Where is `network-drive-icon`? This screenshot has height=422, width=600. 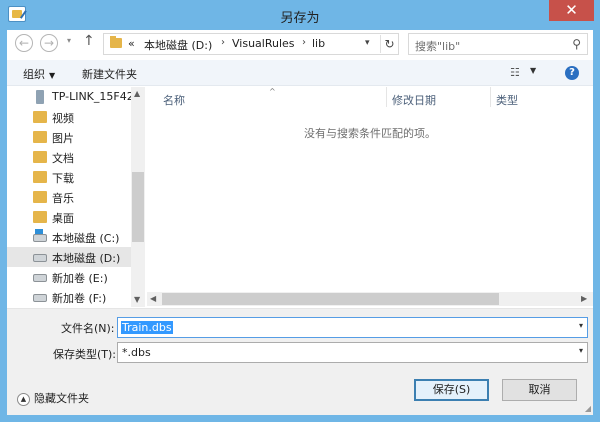
network-drive-icon is located at coordinates (40, 97).